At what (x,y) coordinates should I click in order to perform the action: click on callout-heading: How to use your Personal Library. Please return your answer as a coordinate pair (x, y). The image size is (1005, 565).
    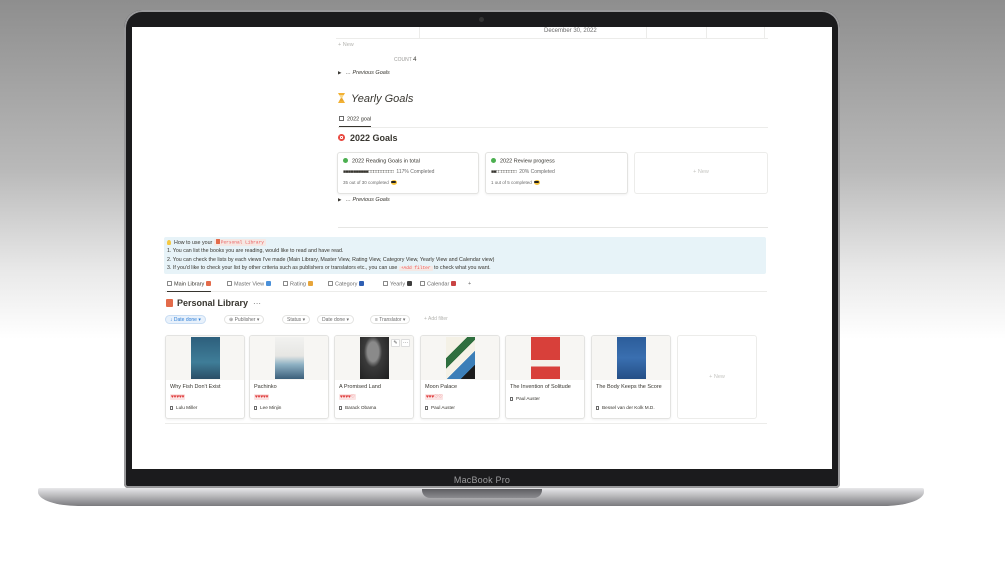
    Looking at the image, I should click on (216, 242).